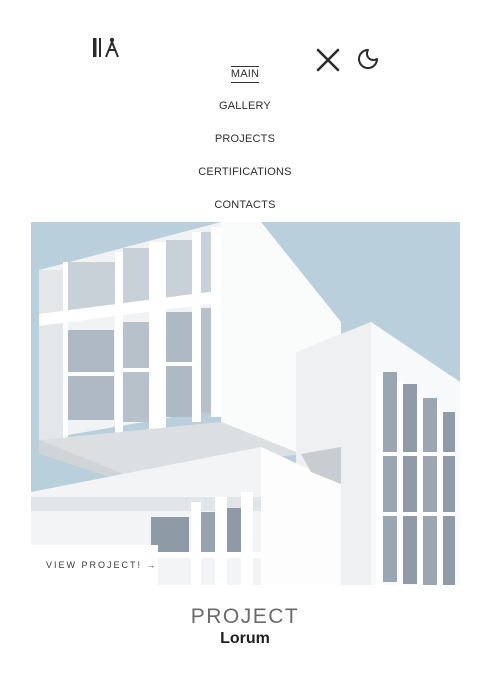 The image size is (496, 683). I want to click on nav-item-label: CONTACTS, so click(245, 205).